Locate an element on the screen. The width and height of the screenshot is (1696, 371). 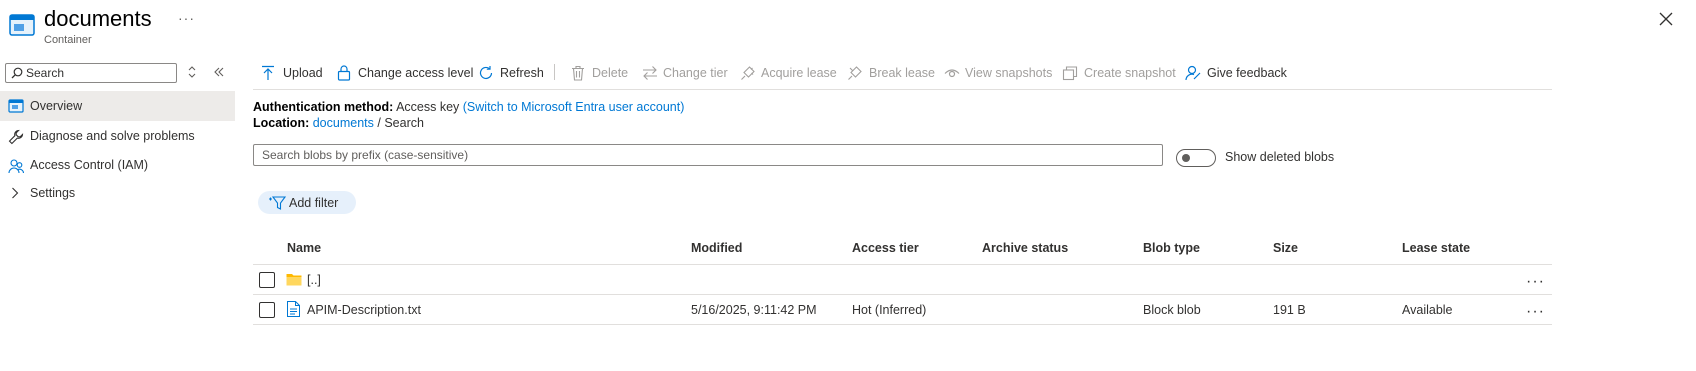
page-subtitle: Container is located at coordinates (68, 40).